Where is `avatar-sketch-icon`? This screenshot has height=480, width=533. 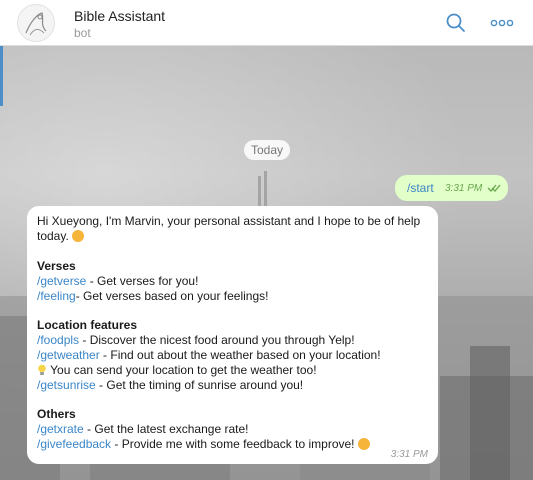 avatar-sketch-icon is located at coordinates (36, 24).